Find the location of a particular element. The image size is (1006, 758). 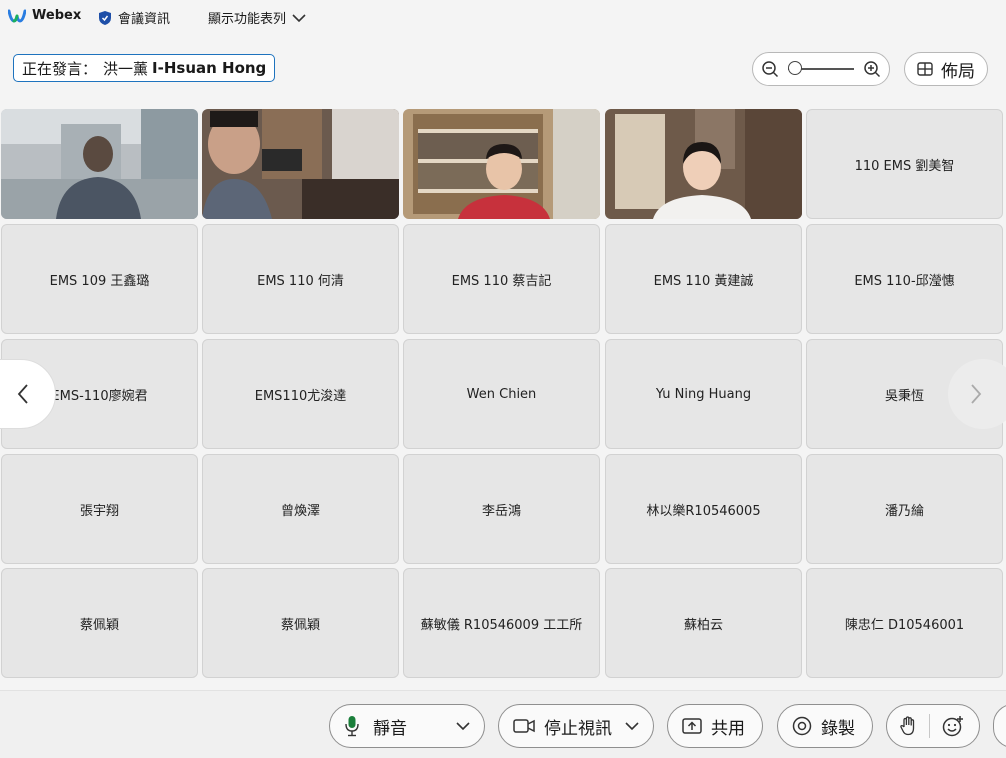

stop-video-label: 停止視訊 is located at coordinates (578, 728).